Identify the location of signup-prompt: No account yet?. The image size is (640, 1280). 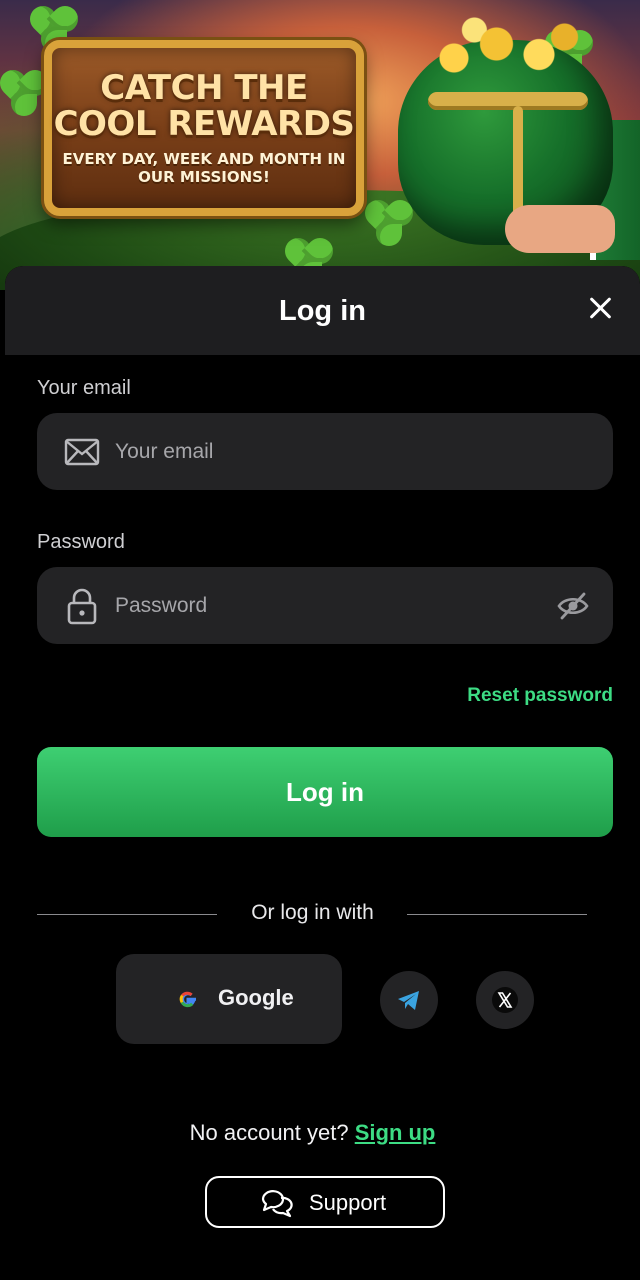
(269, 1132).